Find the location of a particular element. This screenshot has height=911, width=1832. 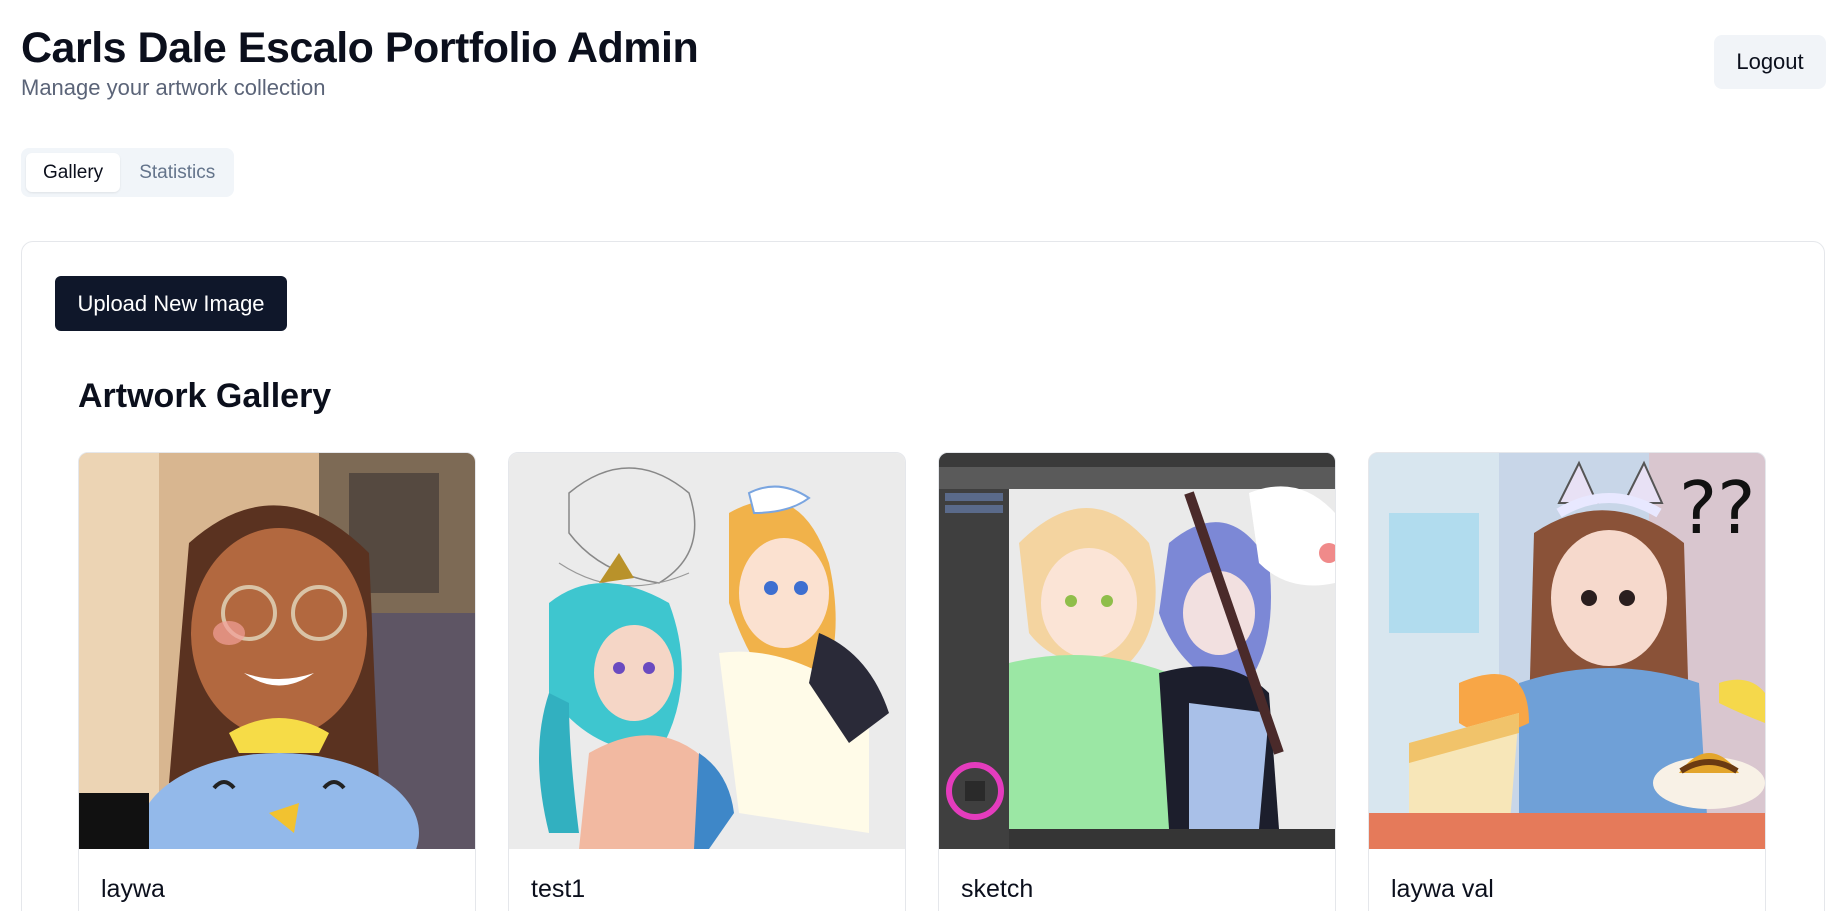

logout-button: Logout is located at coordinates (1770, 62).